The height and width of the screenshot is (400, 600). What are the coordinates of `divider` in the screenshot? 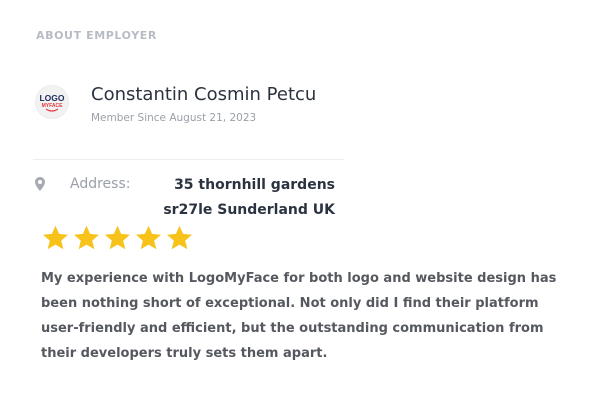 It's located at (188, 159).